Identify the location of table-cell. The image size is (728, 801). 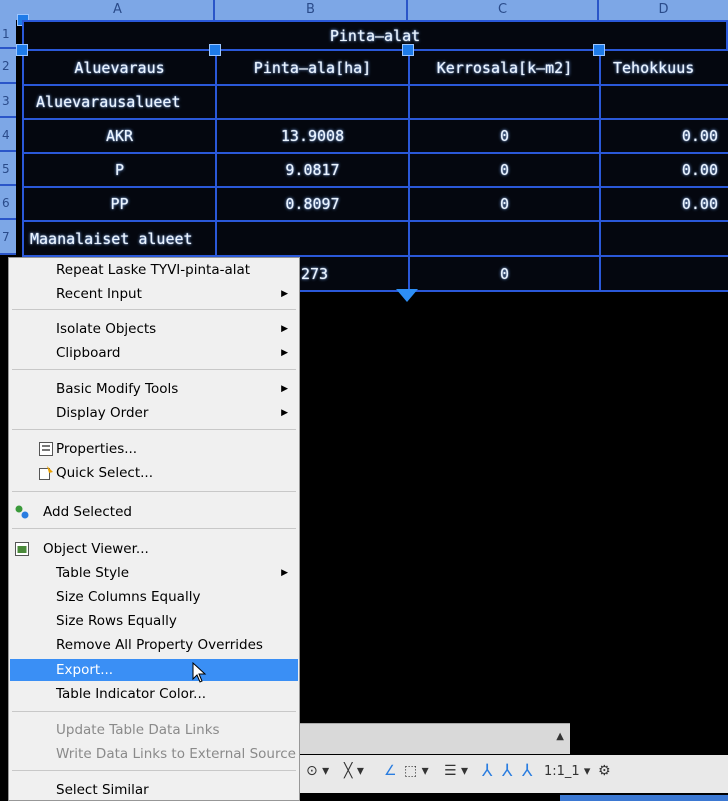
(663, 273).